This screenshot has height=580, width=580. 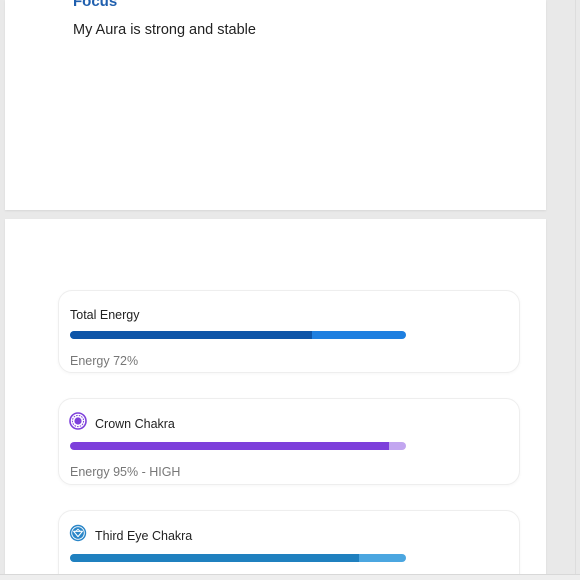 I want to click on focus-title: Focus, so click(x=95, y=5).